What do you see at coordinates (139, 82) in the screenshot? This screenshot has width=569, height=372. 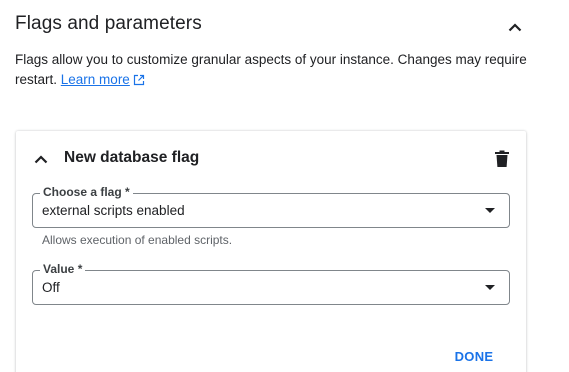 I see `external-link-icon` at bounding box center [139, 82].